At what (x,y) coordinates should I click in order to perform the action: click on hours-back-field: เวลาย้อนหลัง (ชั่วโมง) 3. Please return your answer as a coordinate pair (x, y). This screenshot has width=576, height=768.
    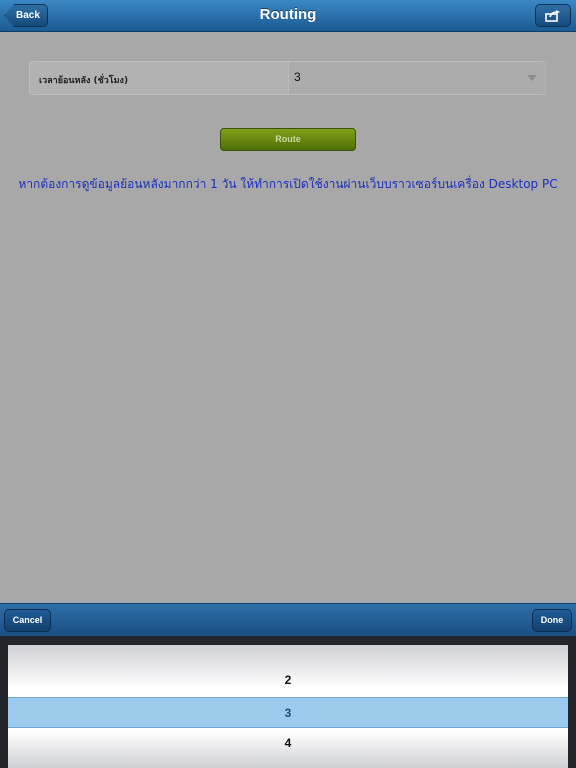
    Looking at the image, I should click on (288, 78).